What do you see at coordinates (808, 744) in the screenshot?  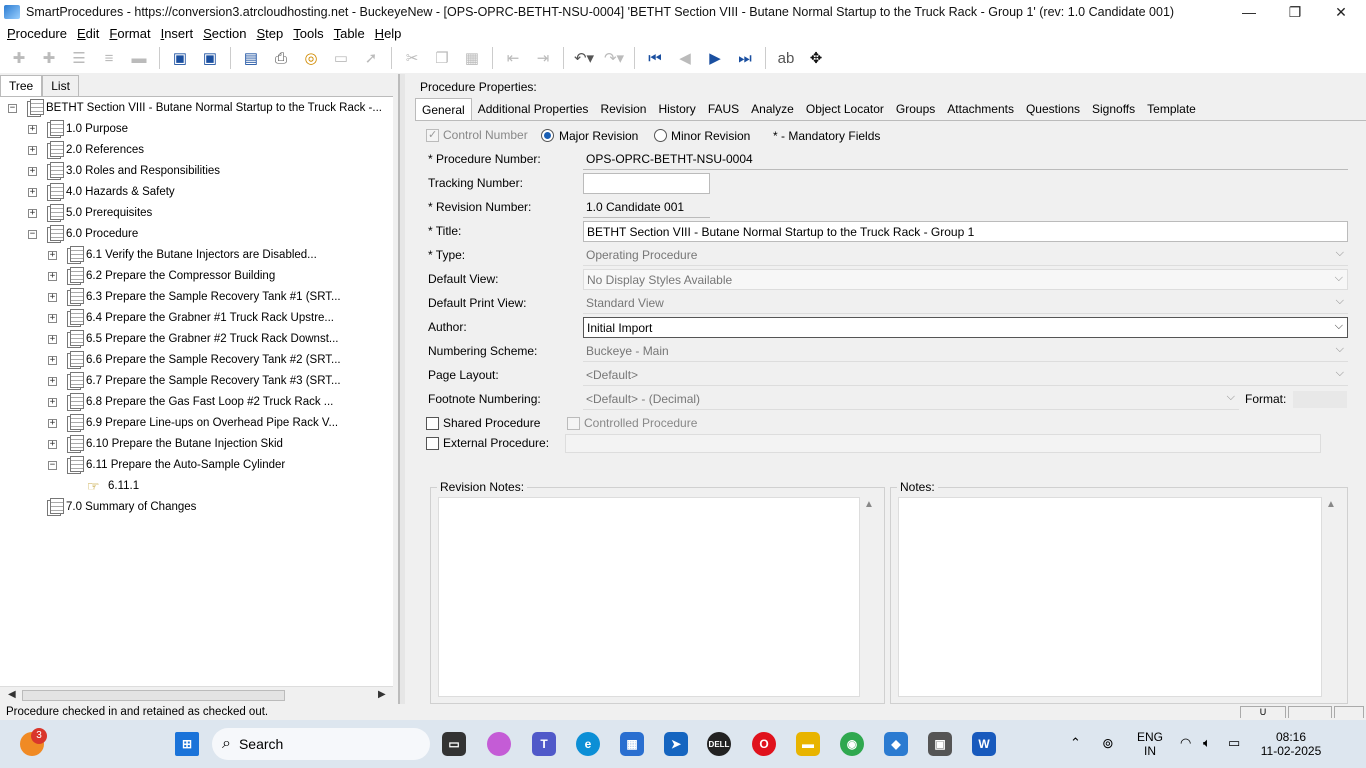 I see `file-explorer-icon: ▬` at bounding box center [808, 744].